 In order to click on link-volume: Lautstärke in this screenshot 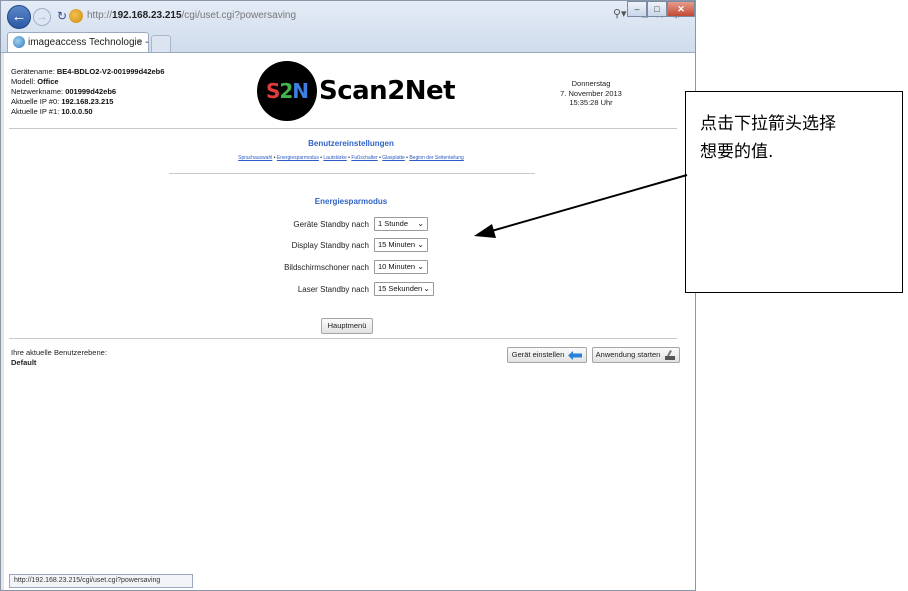, I will do `click(334, 158)`.